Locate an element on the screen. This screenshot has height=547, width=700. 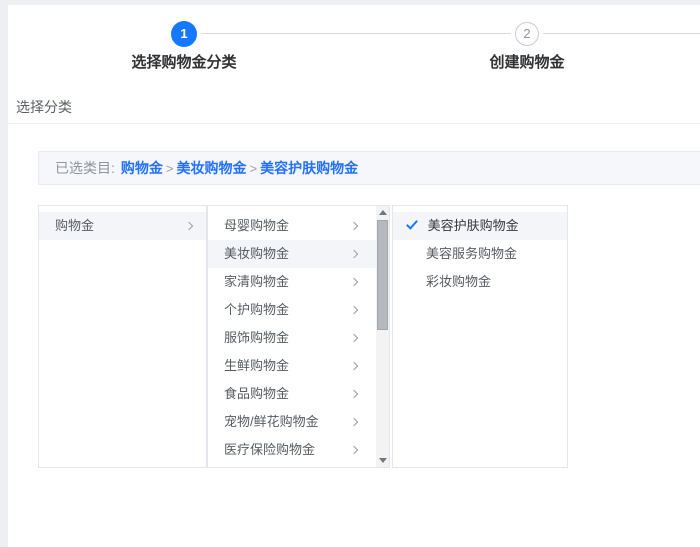
category-item-label: 家清购物金 is located at coordinates (257, 281).